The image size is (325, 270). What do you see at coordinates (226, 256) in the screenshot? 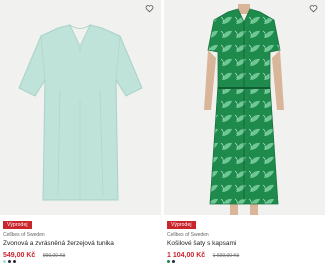
I see `product-old-price: 1 699,00 Kč` at bounding box center [226, 256].